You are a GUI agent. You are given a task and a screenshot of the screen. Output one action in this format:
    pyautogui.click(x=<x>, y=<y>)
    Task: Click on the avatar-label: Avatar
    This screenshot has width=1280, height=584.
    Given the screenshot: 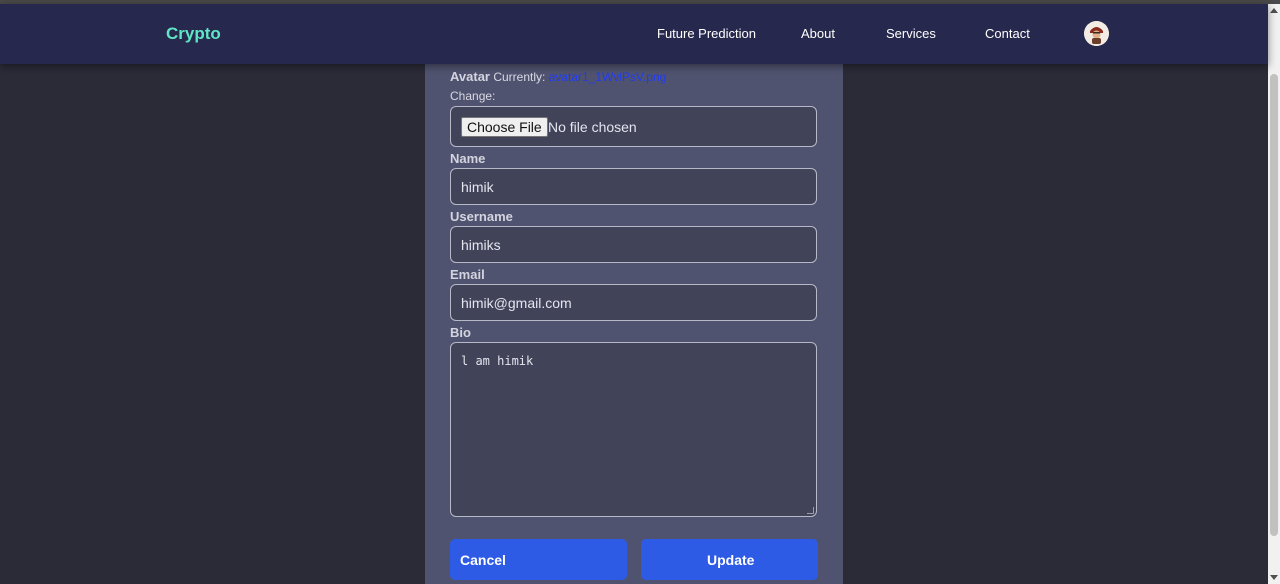 What is the action you would take?
    pyautogui.click(x=470, y=76)
    